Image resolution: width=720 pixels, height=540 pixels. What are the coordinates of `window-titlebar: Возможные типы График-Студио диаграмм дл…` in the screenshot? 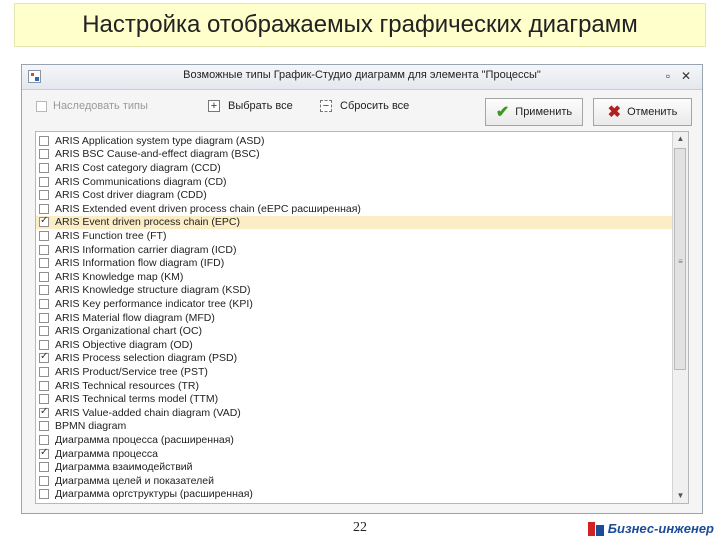 It's located at (362, 77).